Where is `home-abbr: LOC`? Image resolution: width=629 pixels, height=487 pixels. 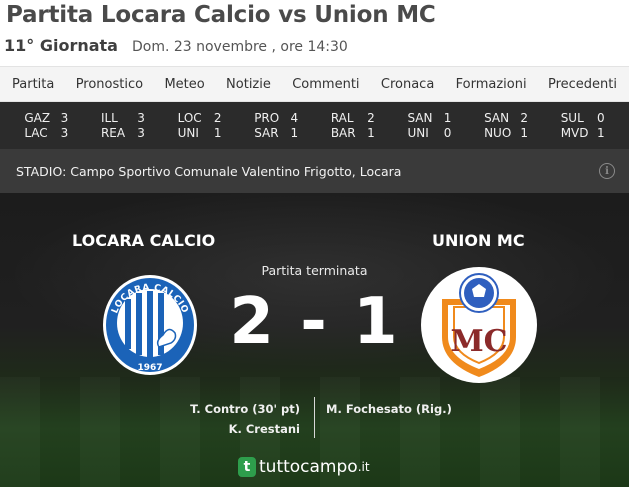 home-abbr: LOC is located at coordinates (189, 118).